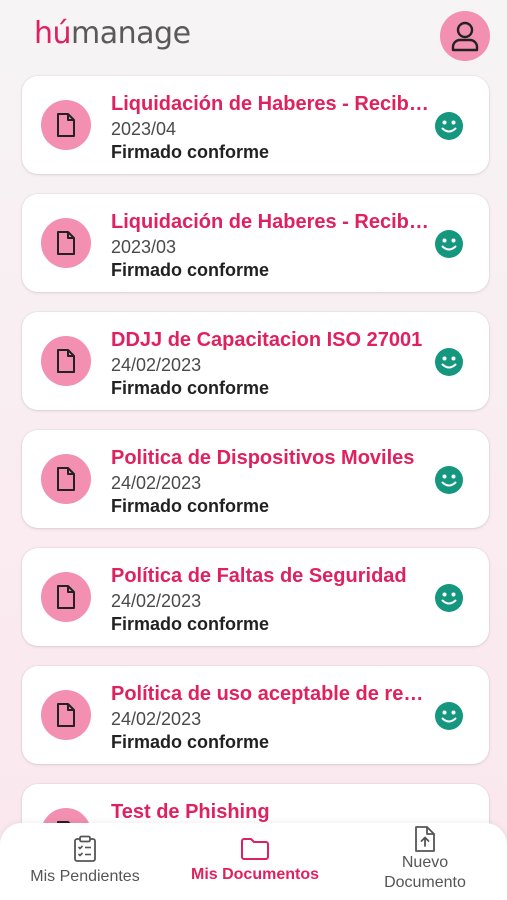 The image size is (507, 900). I want to click on document-title: Test de Phishing, so click(190, 812).